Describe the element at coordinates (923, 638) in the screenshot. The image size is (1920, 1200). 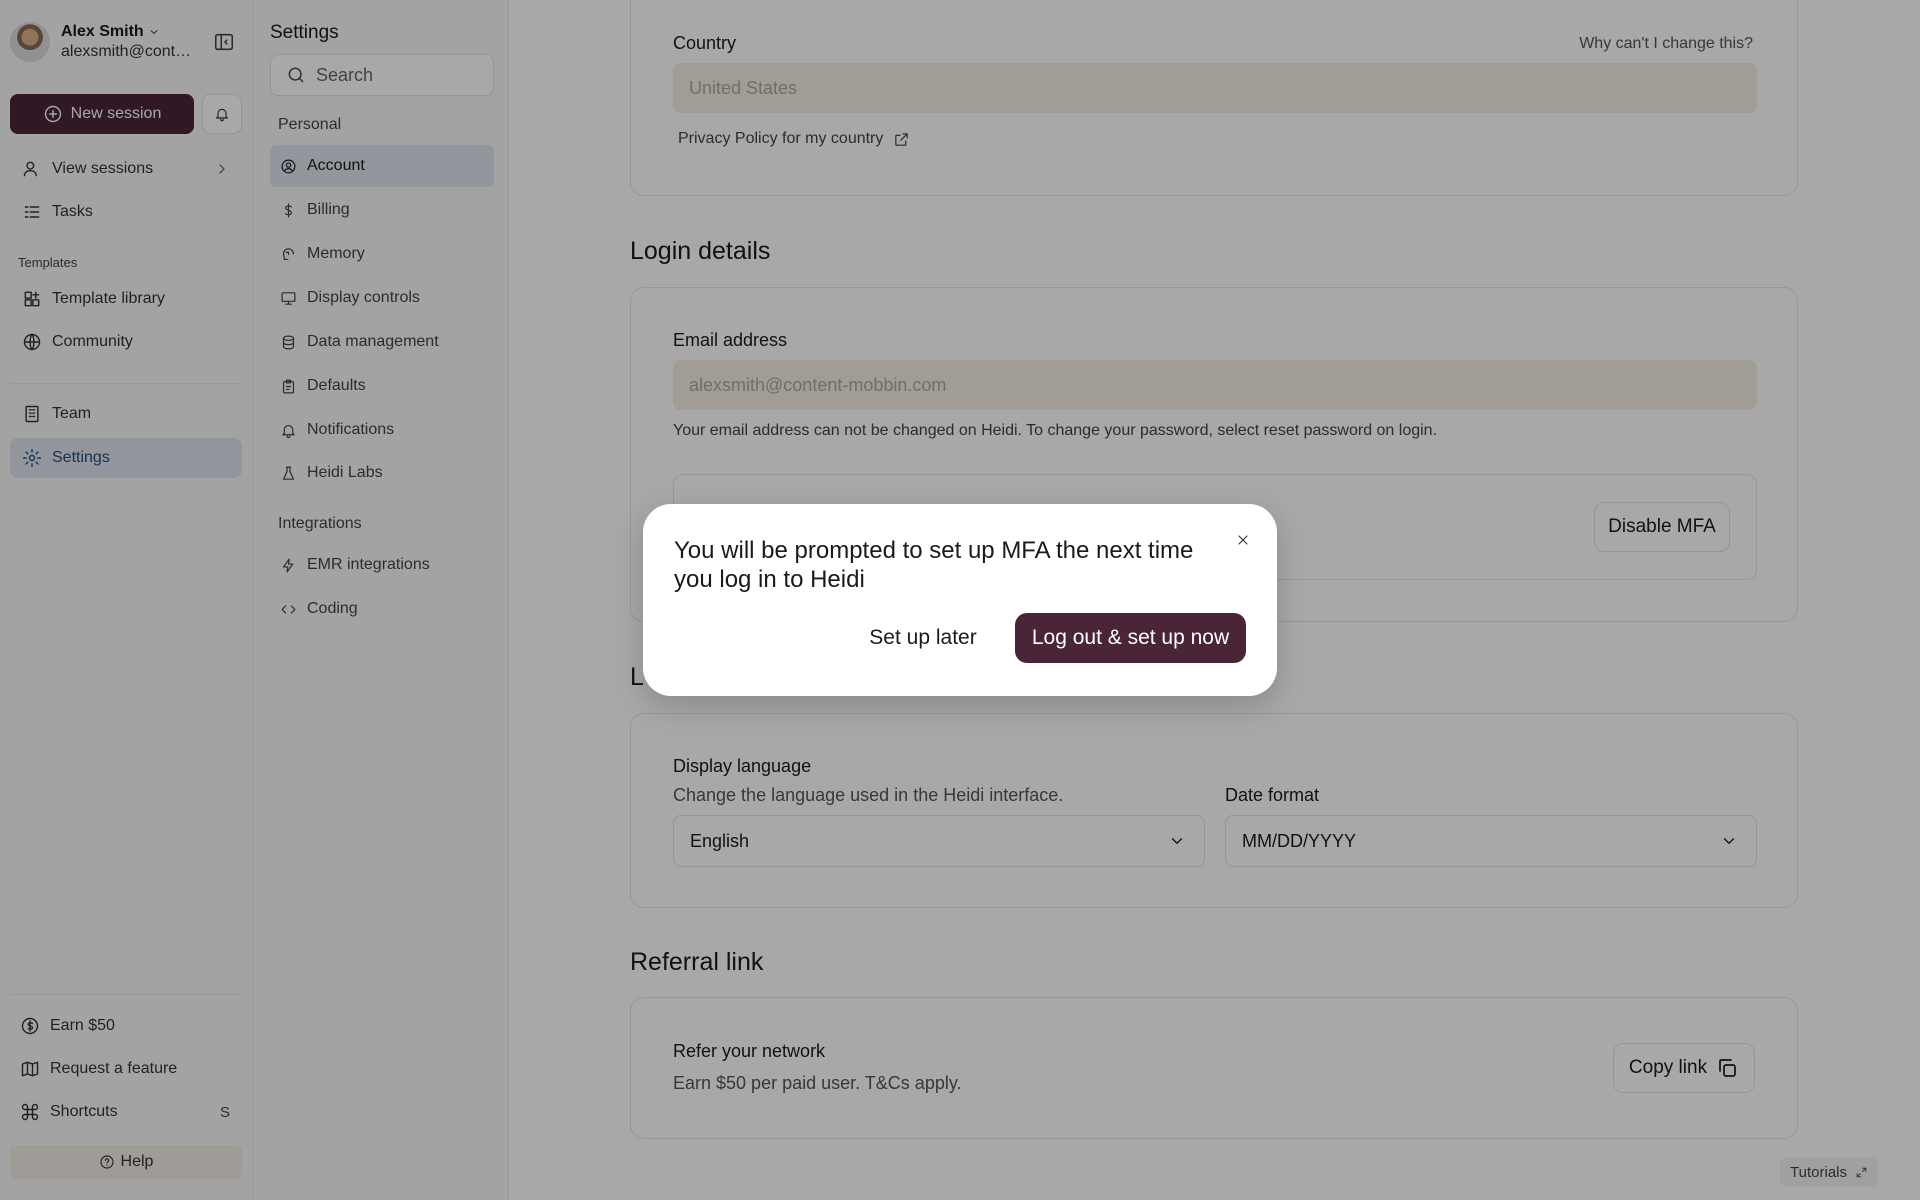
I see `set-up-later-button: Set up later` at that location.